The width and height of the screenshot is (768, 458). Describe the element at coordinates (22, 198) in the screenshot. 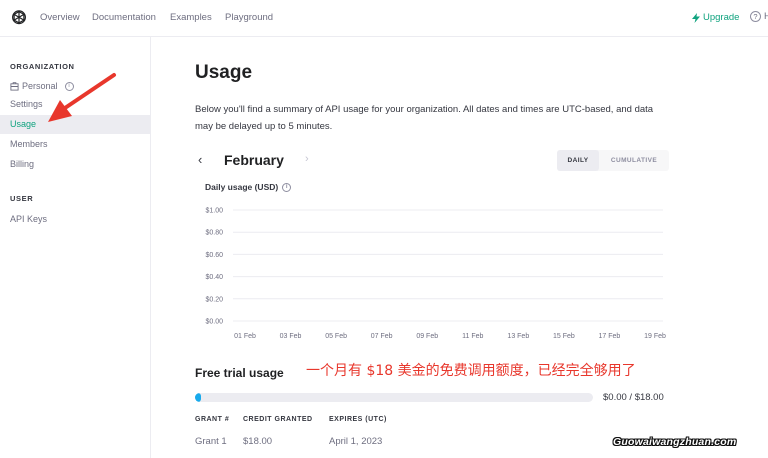

I see `user-heading: USER` at that location.